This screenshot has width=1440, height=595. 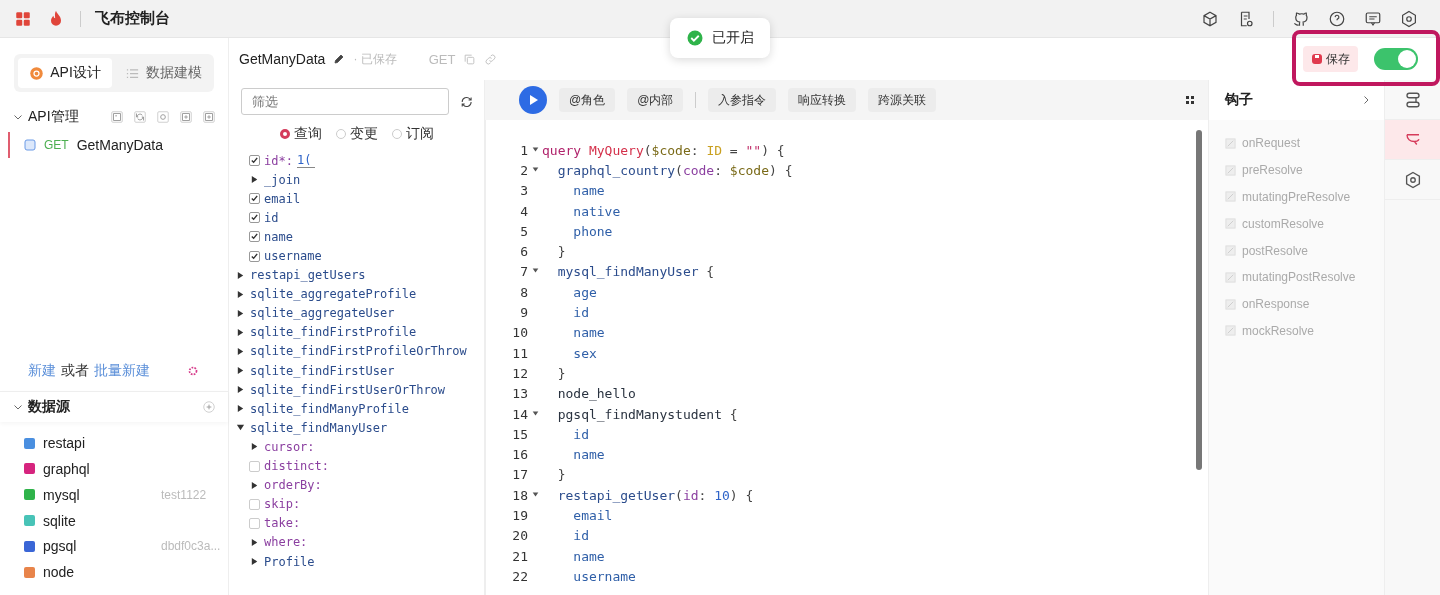 I want to click on datasource-item: node, so click(x=126, y=572).